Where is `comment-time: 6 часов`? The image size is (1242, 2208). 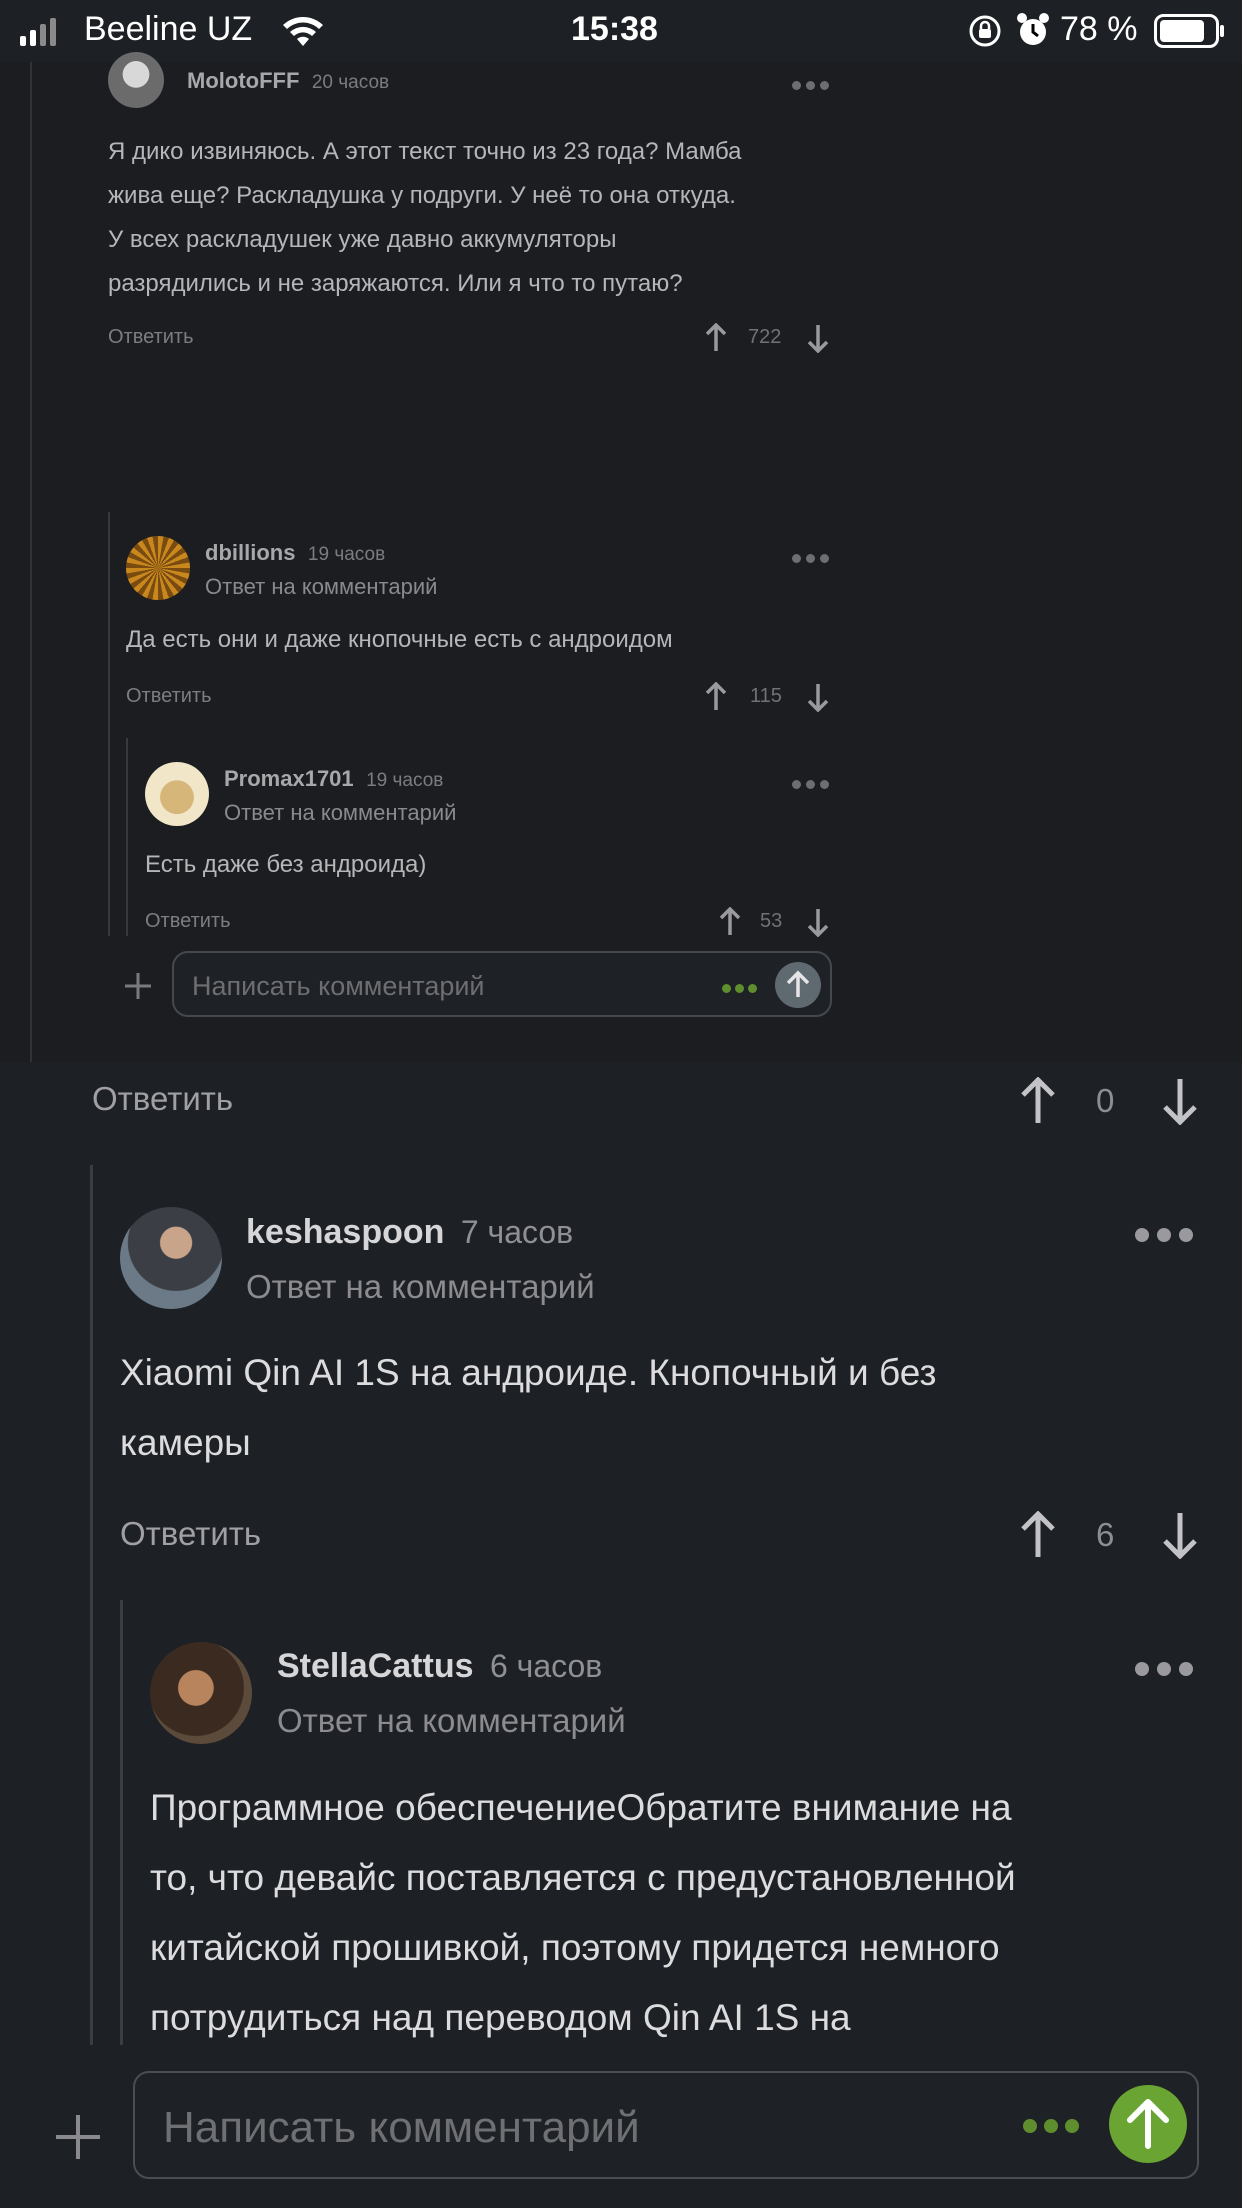 comment-time: 6 часов is located at coordinates (546, 1666).